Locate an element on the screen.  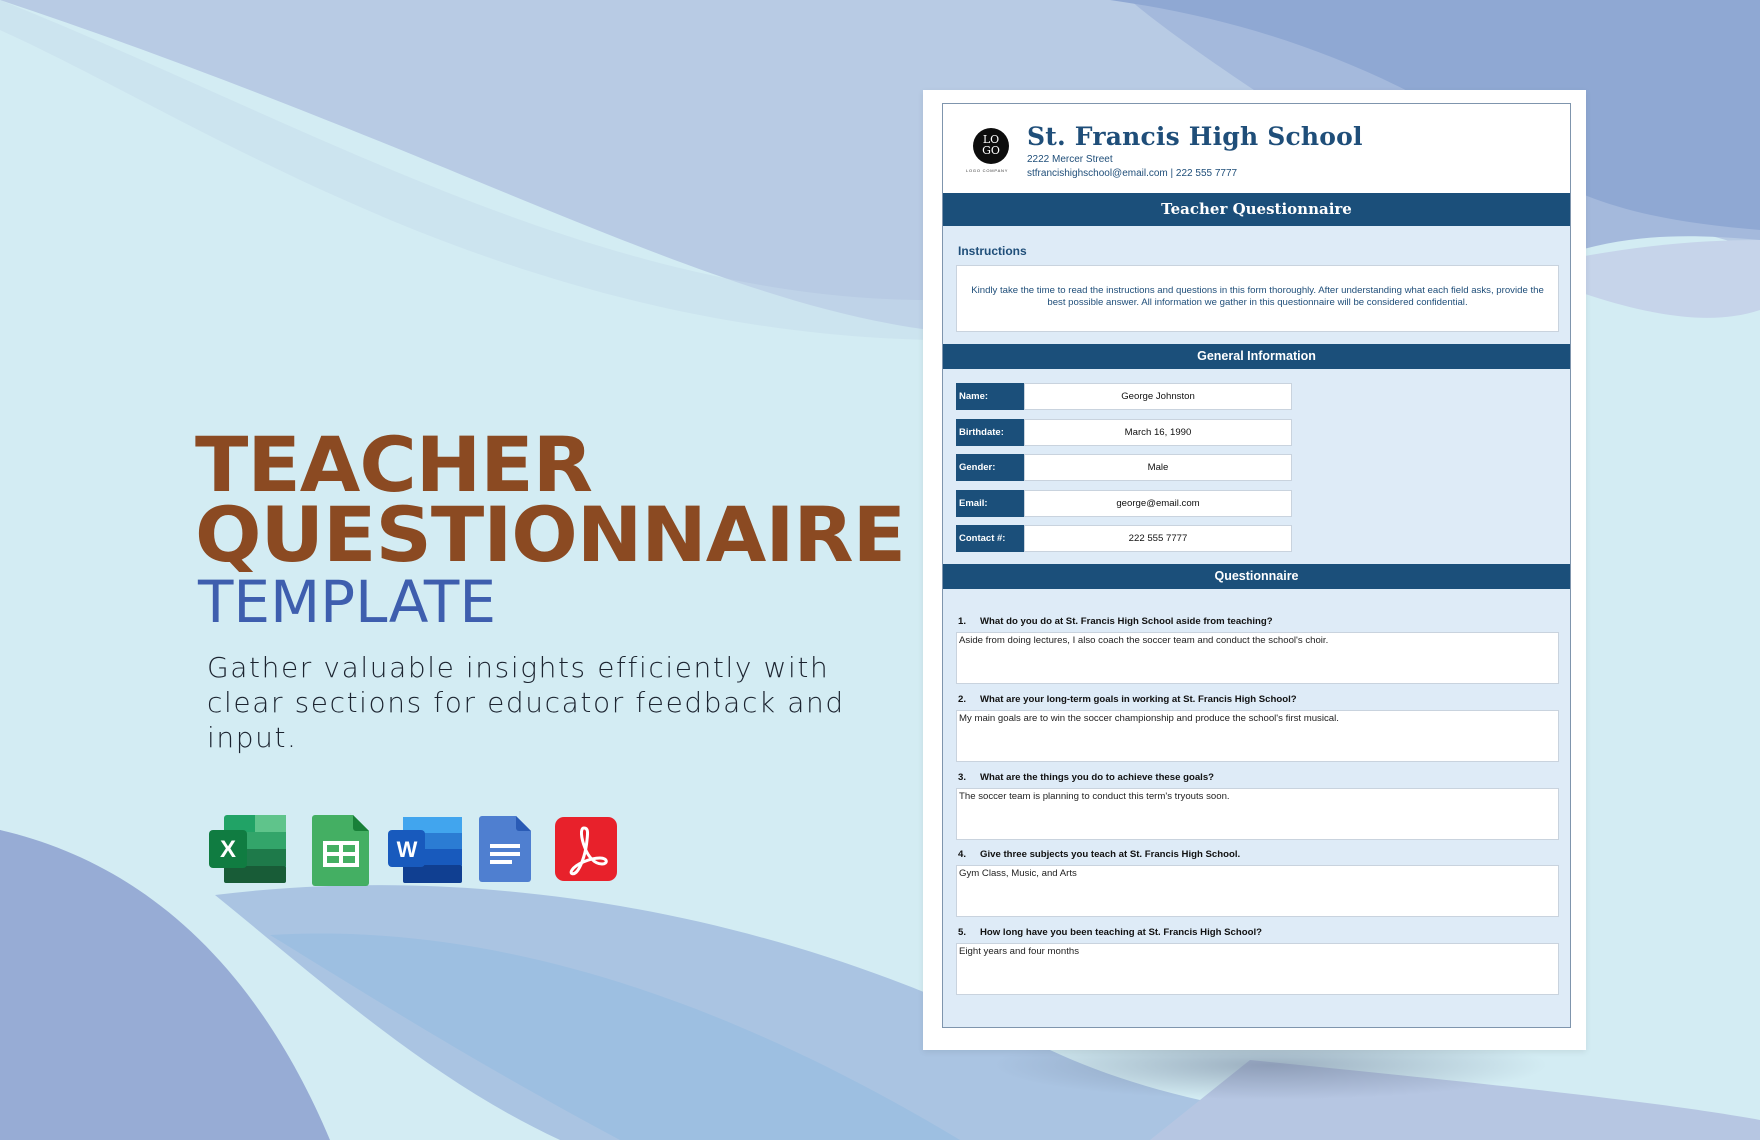
question-number: 1. is located at coordinates (962, 621).